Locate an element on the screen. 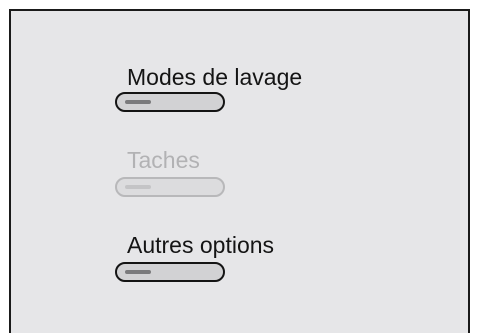 This screenshot has width=479, height=333. menu-item-label: Taches is located at coordinates (163, 160).